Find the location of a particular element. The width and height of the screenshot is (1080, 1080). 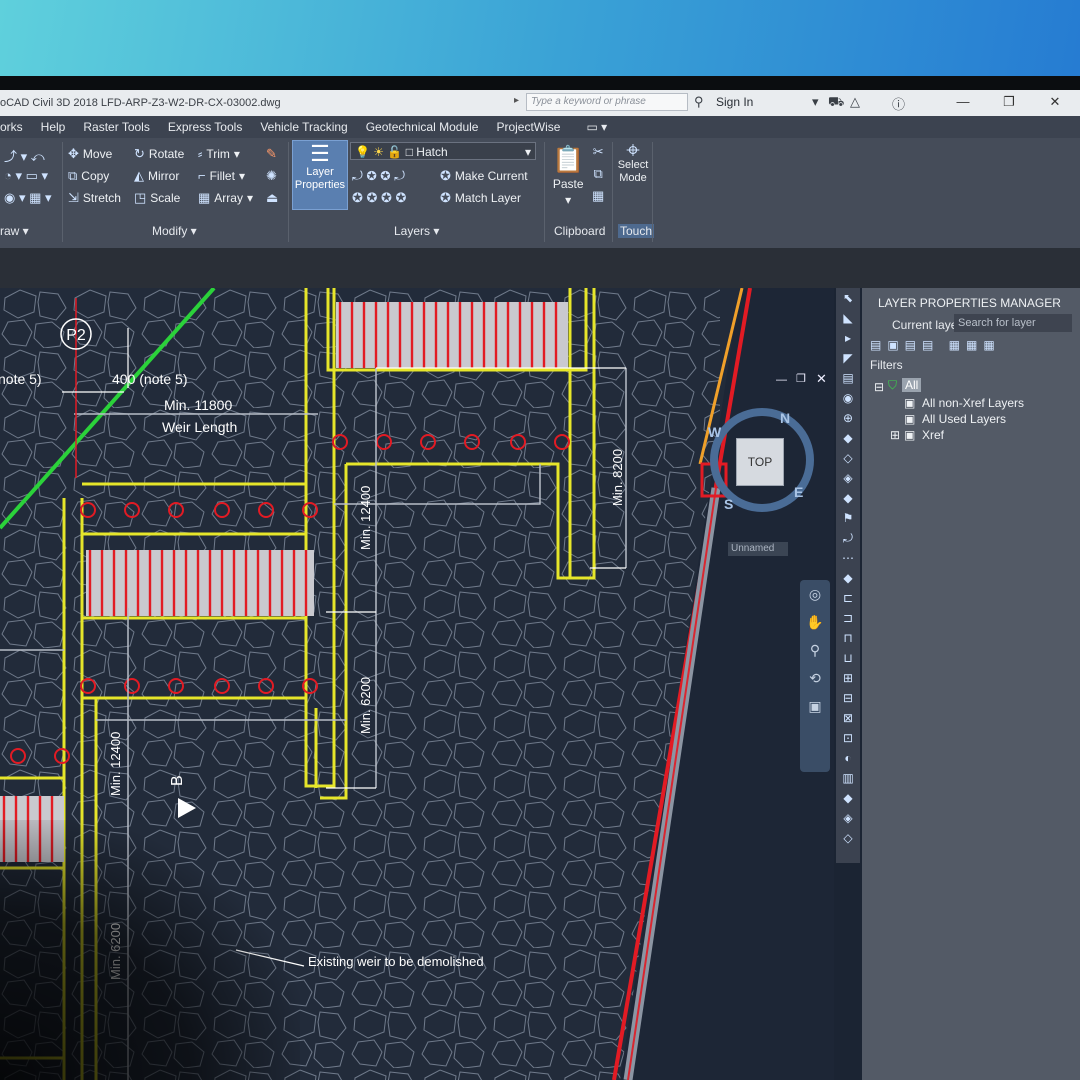

viewcube-top-face: TOP is located at coordinates (760, 462).